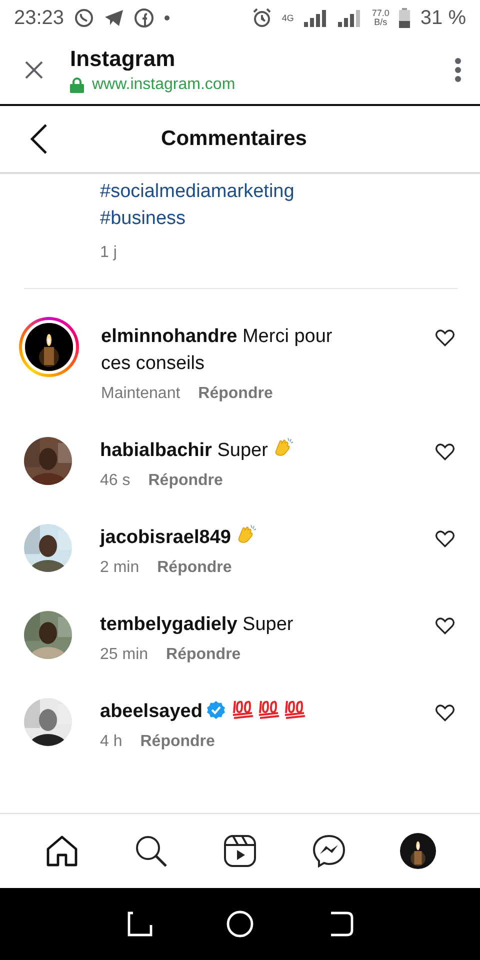  What do you see at coordinates (225, 537) in the screenshot?
I see `comment-text: jacobisrael849` at bounding box center [225, 537].